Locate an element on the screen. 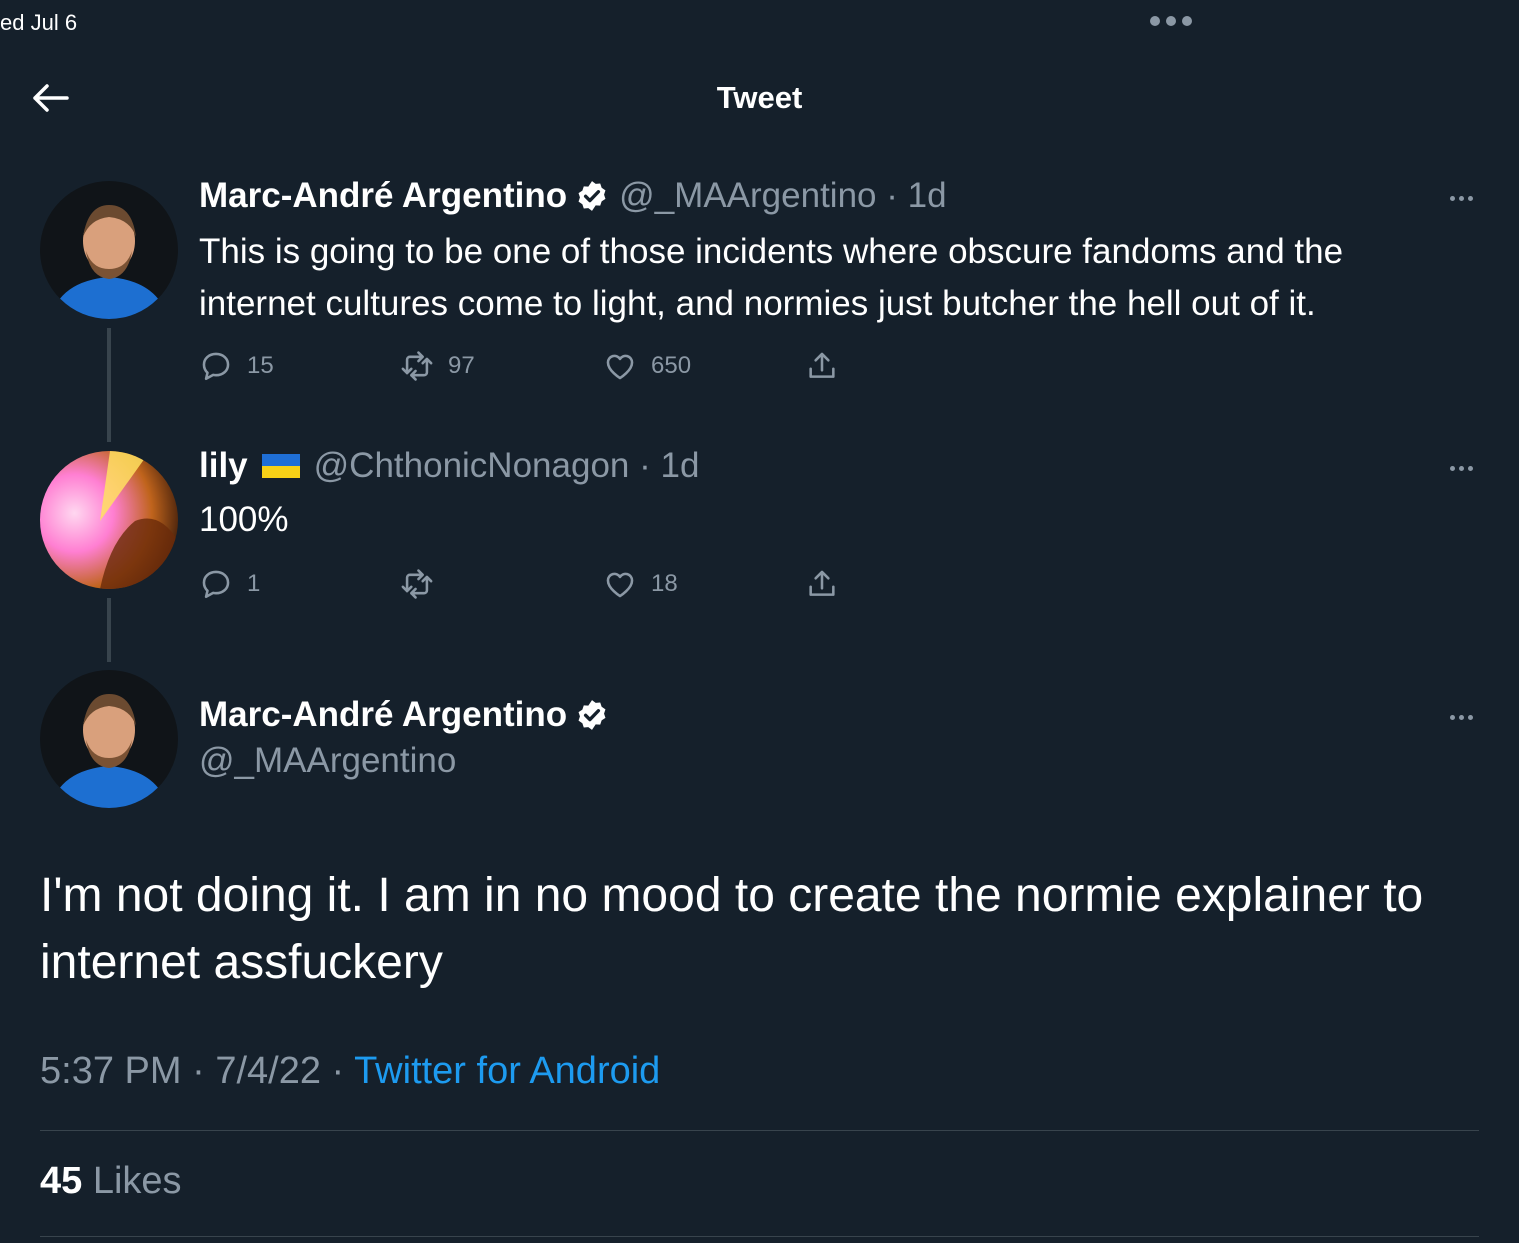  author-handle: @_MAArgentino is located at coordinates (747, 196).